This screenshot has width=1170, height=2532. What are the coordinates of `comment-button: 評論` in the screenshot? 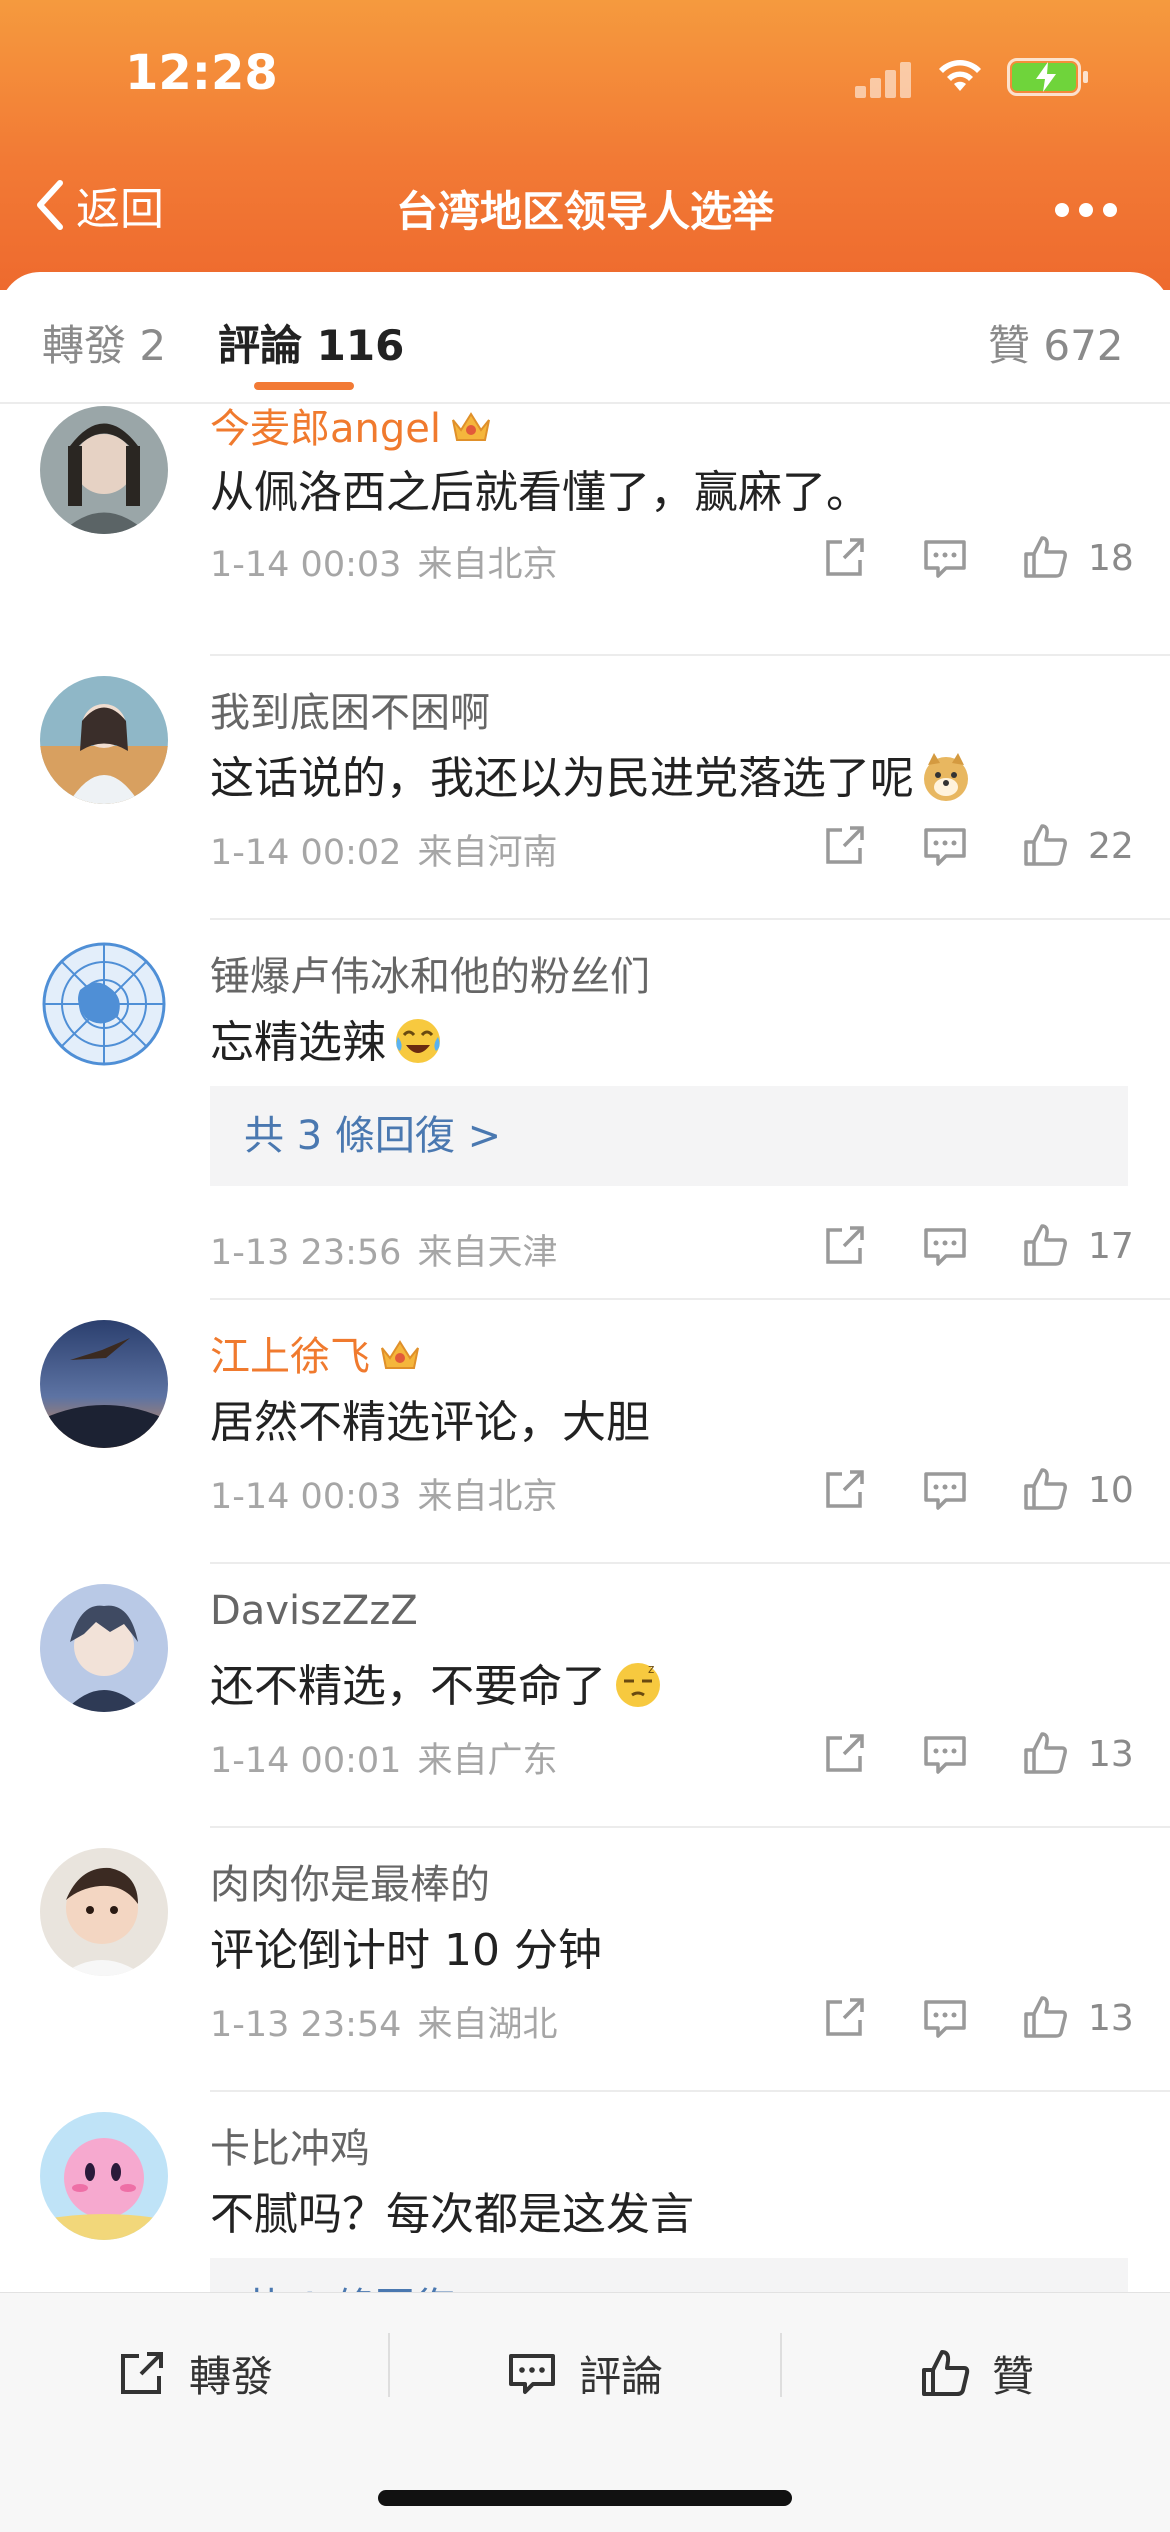 It's located at (584, 2373).